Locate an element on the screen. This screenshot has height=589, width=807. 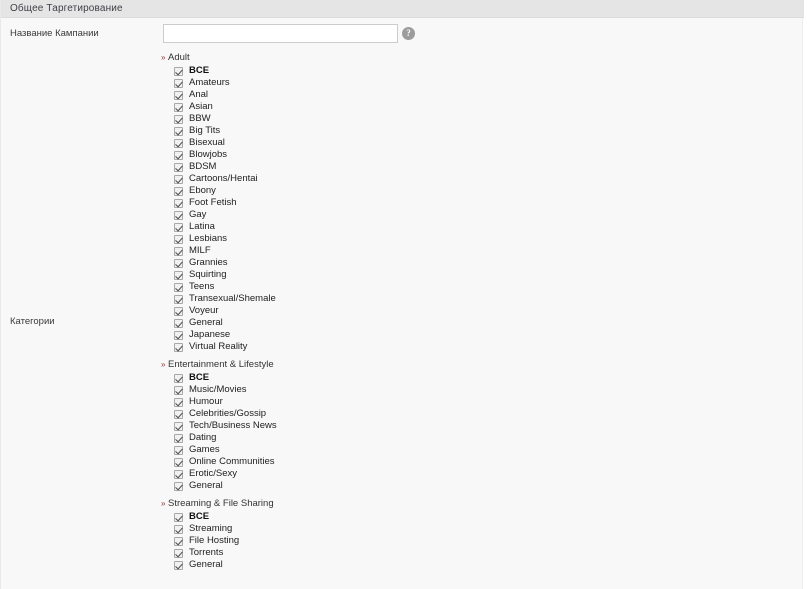
category-item: Celebrities/Gossip is located at coordinates (376, 414).